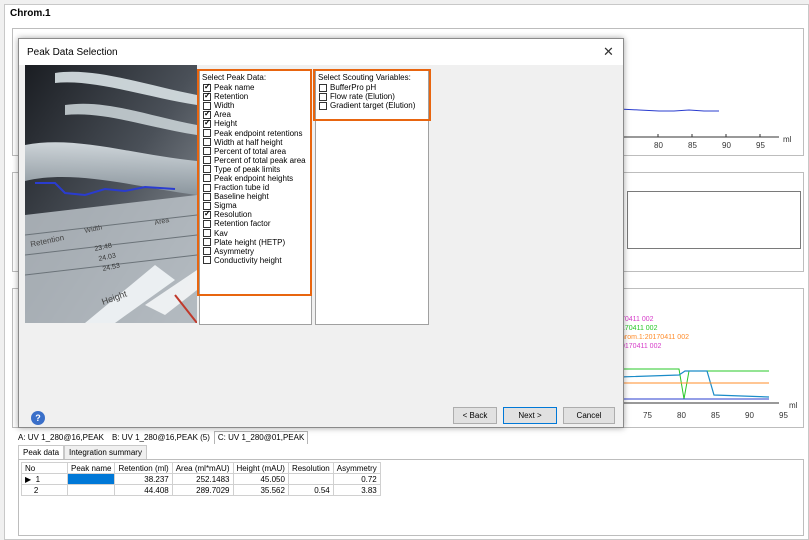 This screenshot has width=809, height=540. What do you see at coordinates (255, 133) in the screenshot?
I see `checkbox-item: Peak endpoint retentions` at bounding box center [255, 133].